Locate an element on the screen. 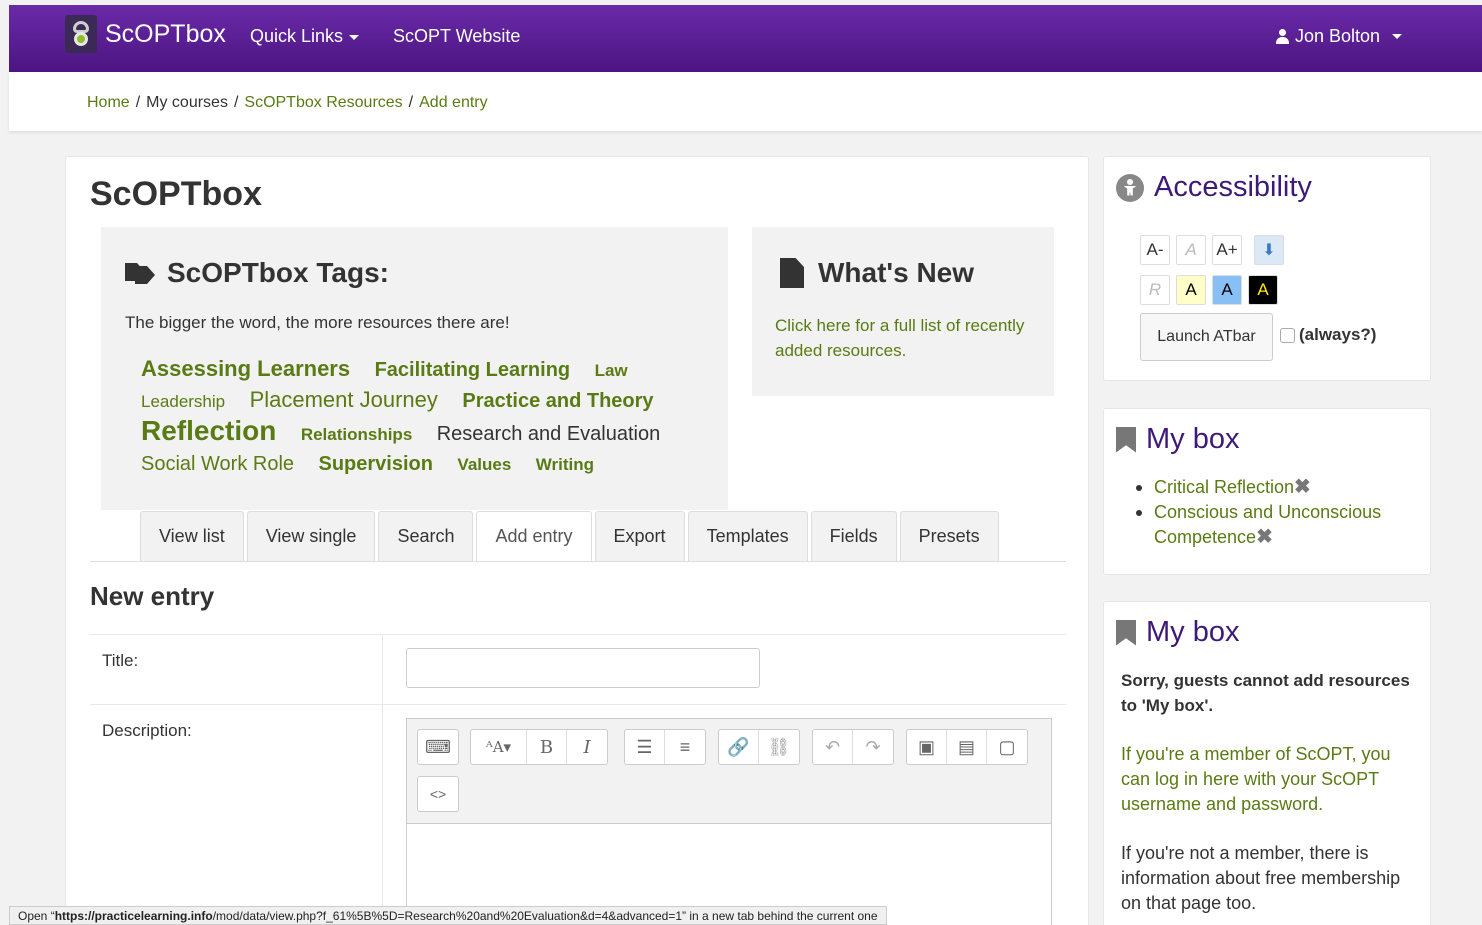 The height and width of the screenshot is (925, 1482). mybox-item-link: Critical Reflection is located at coordinates (1224, 487).